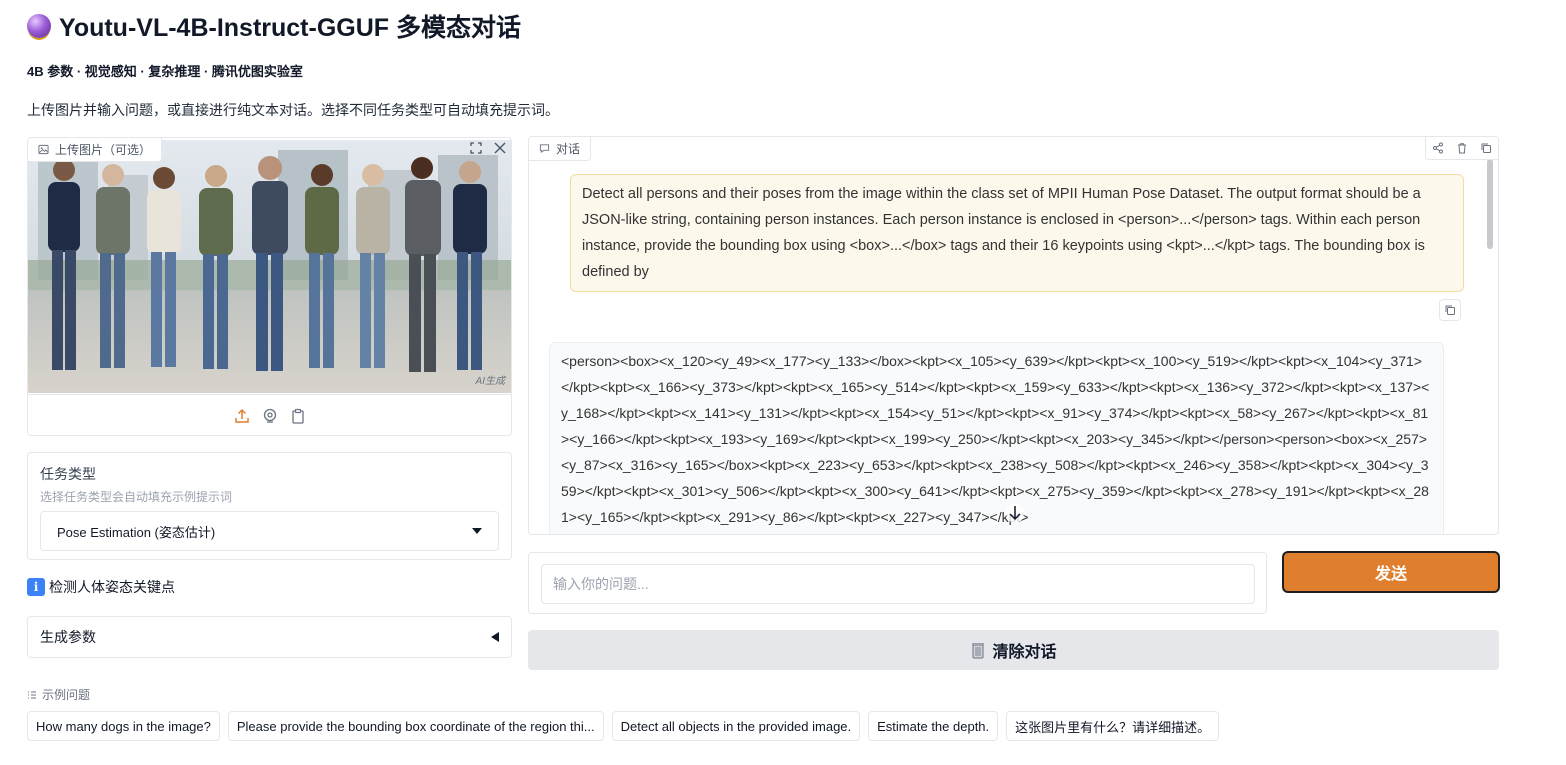  I want to click on examples-label-text: 示例问题, so click(66, 695).